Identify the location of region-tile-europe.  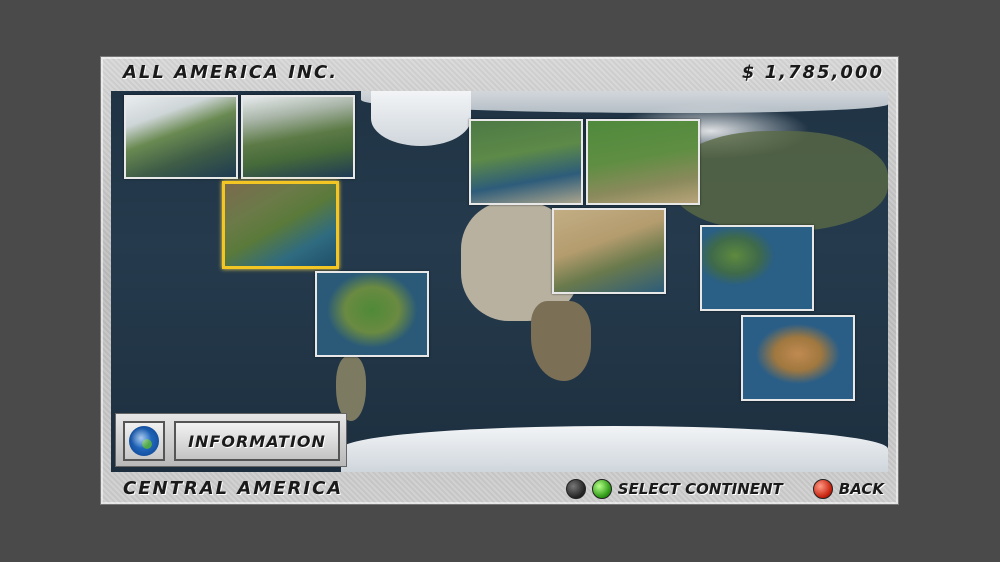
(526, 162).